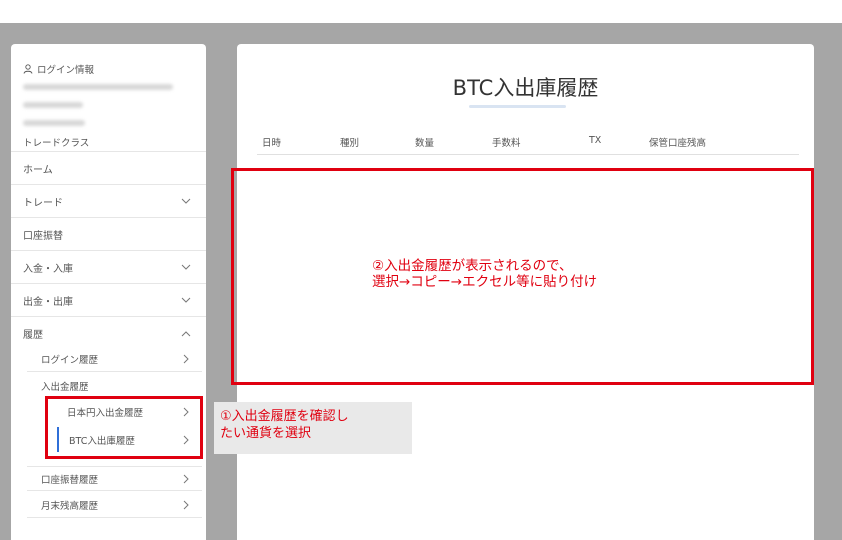 The height and width of the screenshot is (540, 842). Describe the element at coordinates (528, 154) in the screenshot. I see `table-header-divider` at that location.